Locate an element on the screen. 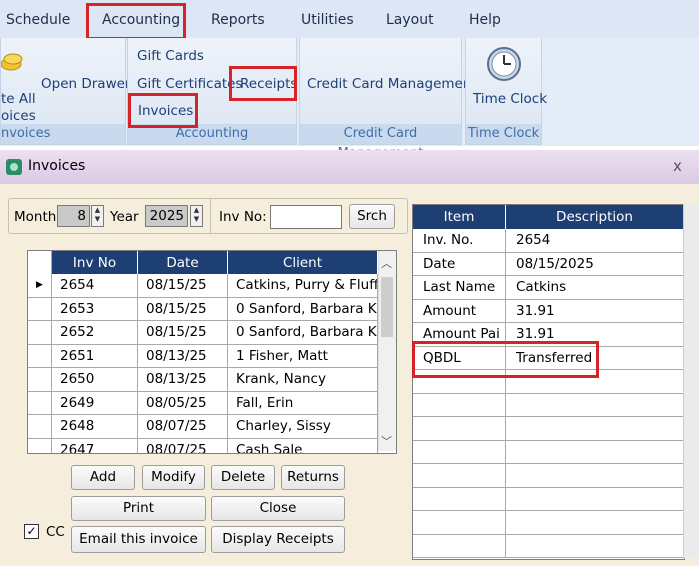 This screenshot has height=566, width=699. detail-row: Inv. No. 2654 is located at coordinates (548, 241).